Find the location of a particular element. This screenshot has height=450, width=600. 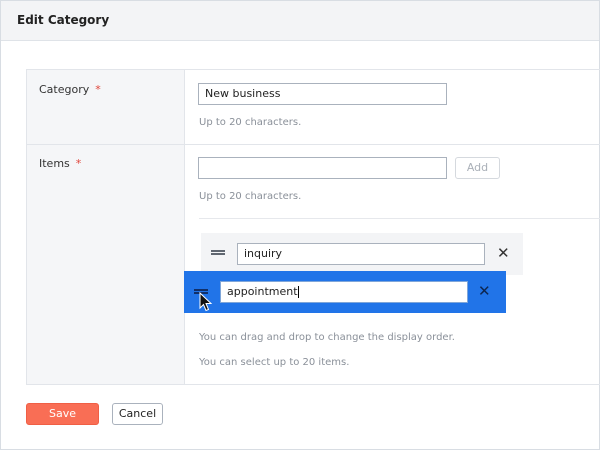

mouse-pointer-icon is located at coordinates (206, 302).